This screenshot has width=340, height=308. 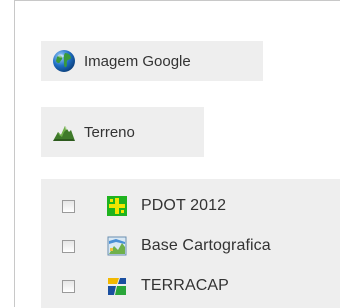 I want to click on base-layer-terreno-button: Terreno, so click(x=122, y=132).